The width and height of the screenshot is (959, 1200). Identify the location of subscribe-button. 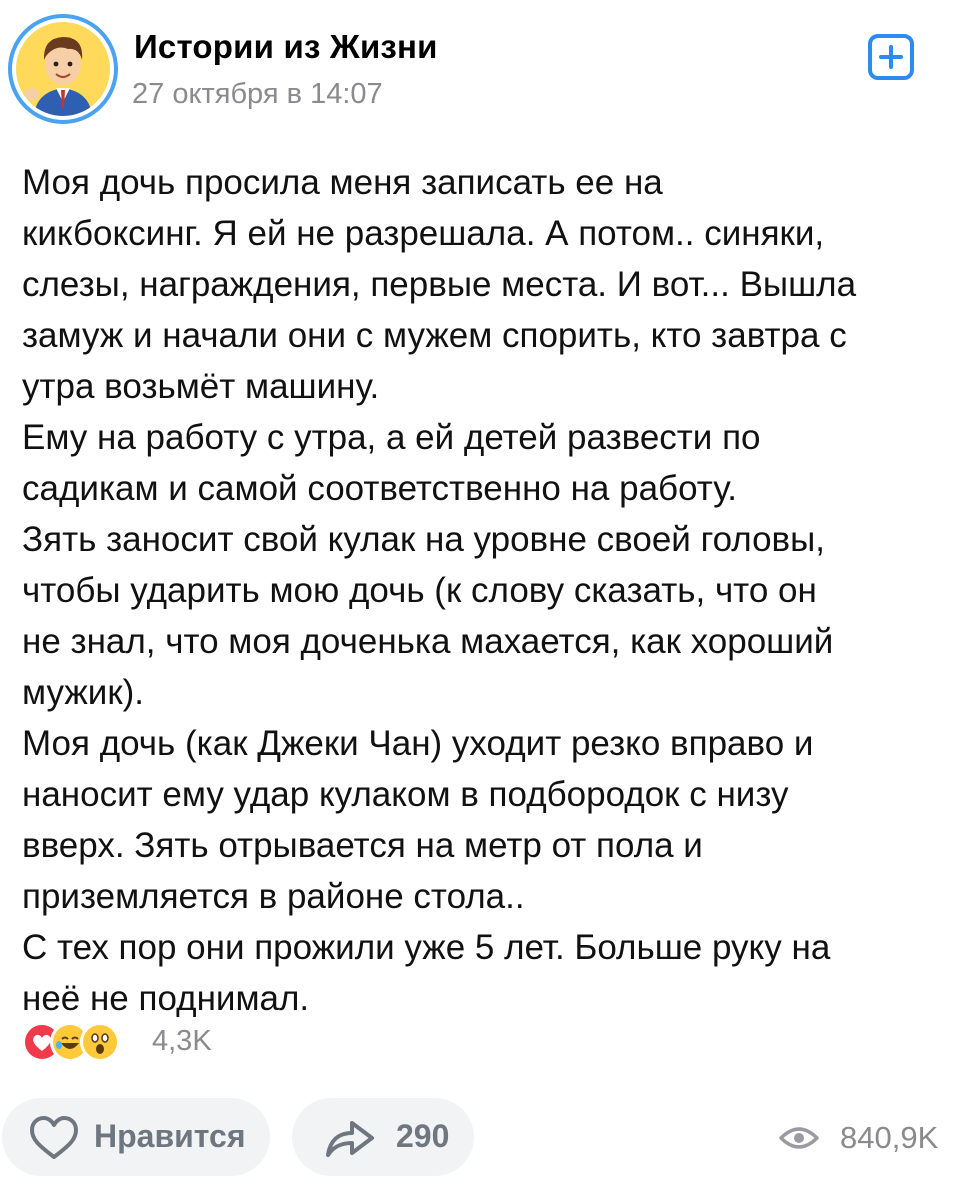
(891, 57).